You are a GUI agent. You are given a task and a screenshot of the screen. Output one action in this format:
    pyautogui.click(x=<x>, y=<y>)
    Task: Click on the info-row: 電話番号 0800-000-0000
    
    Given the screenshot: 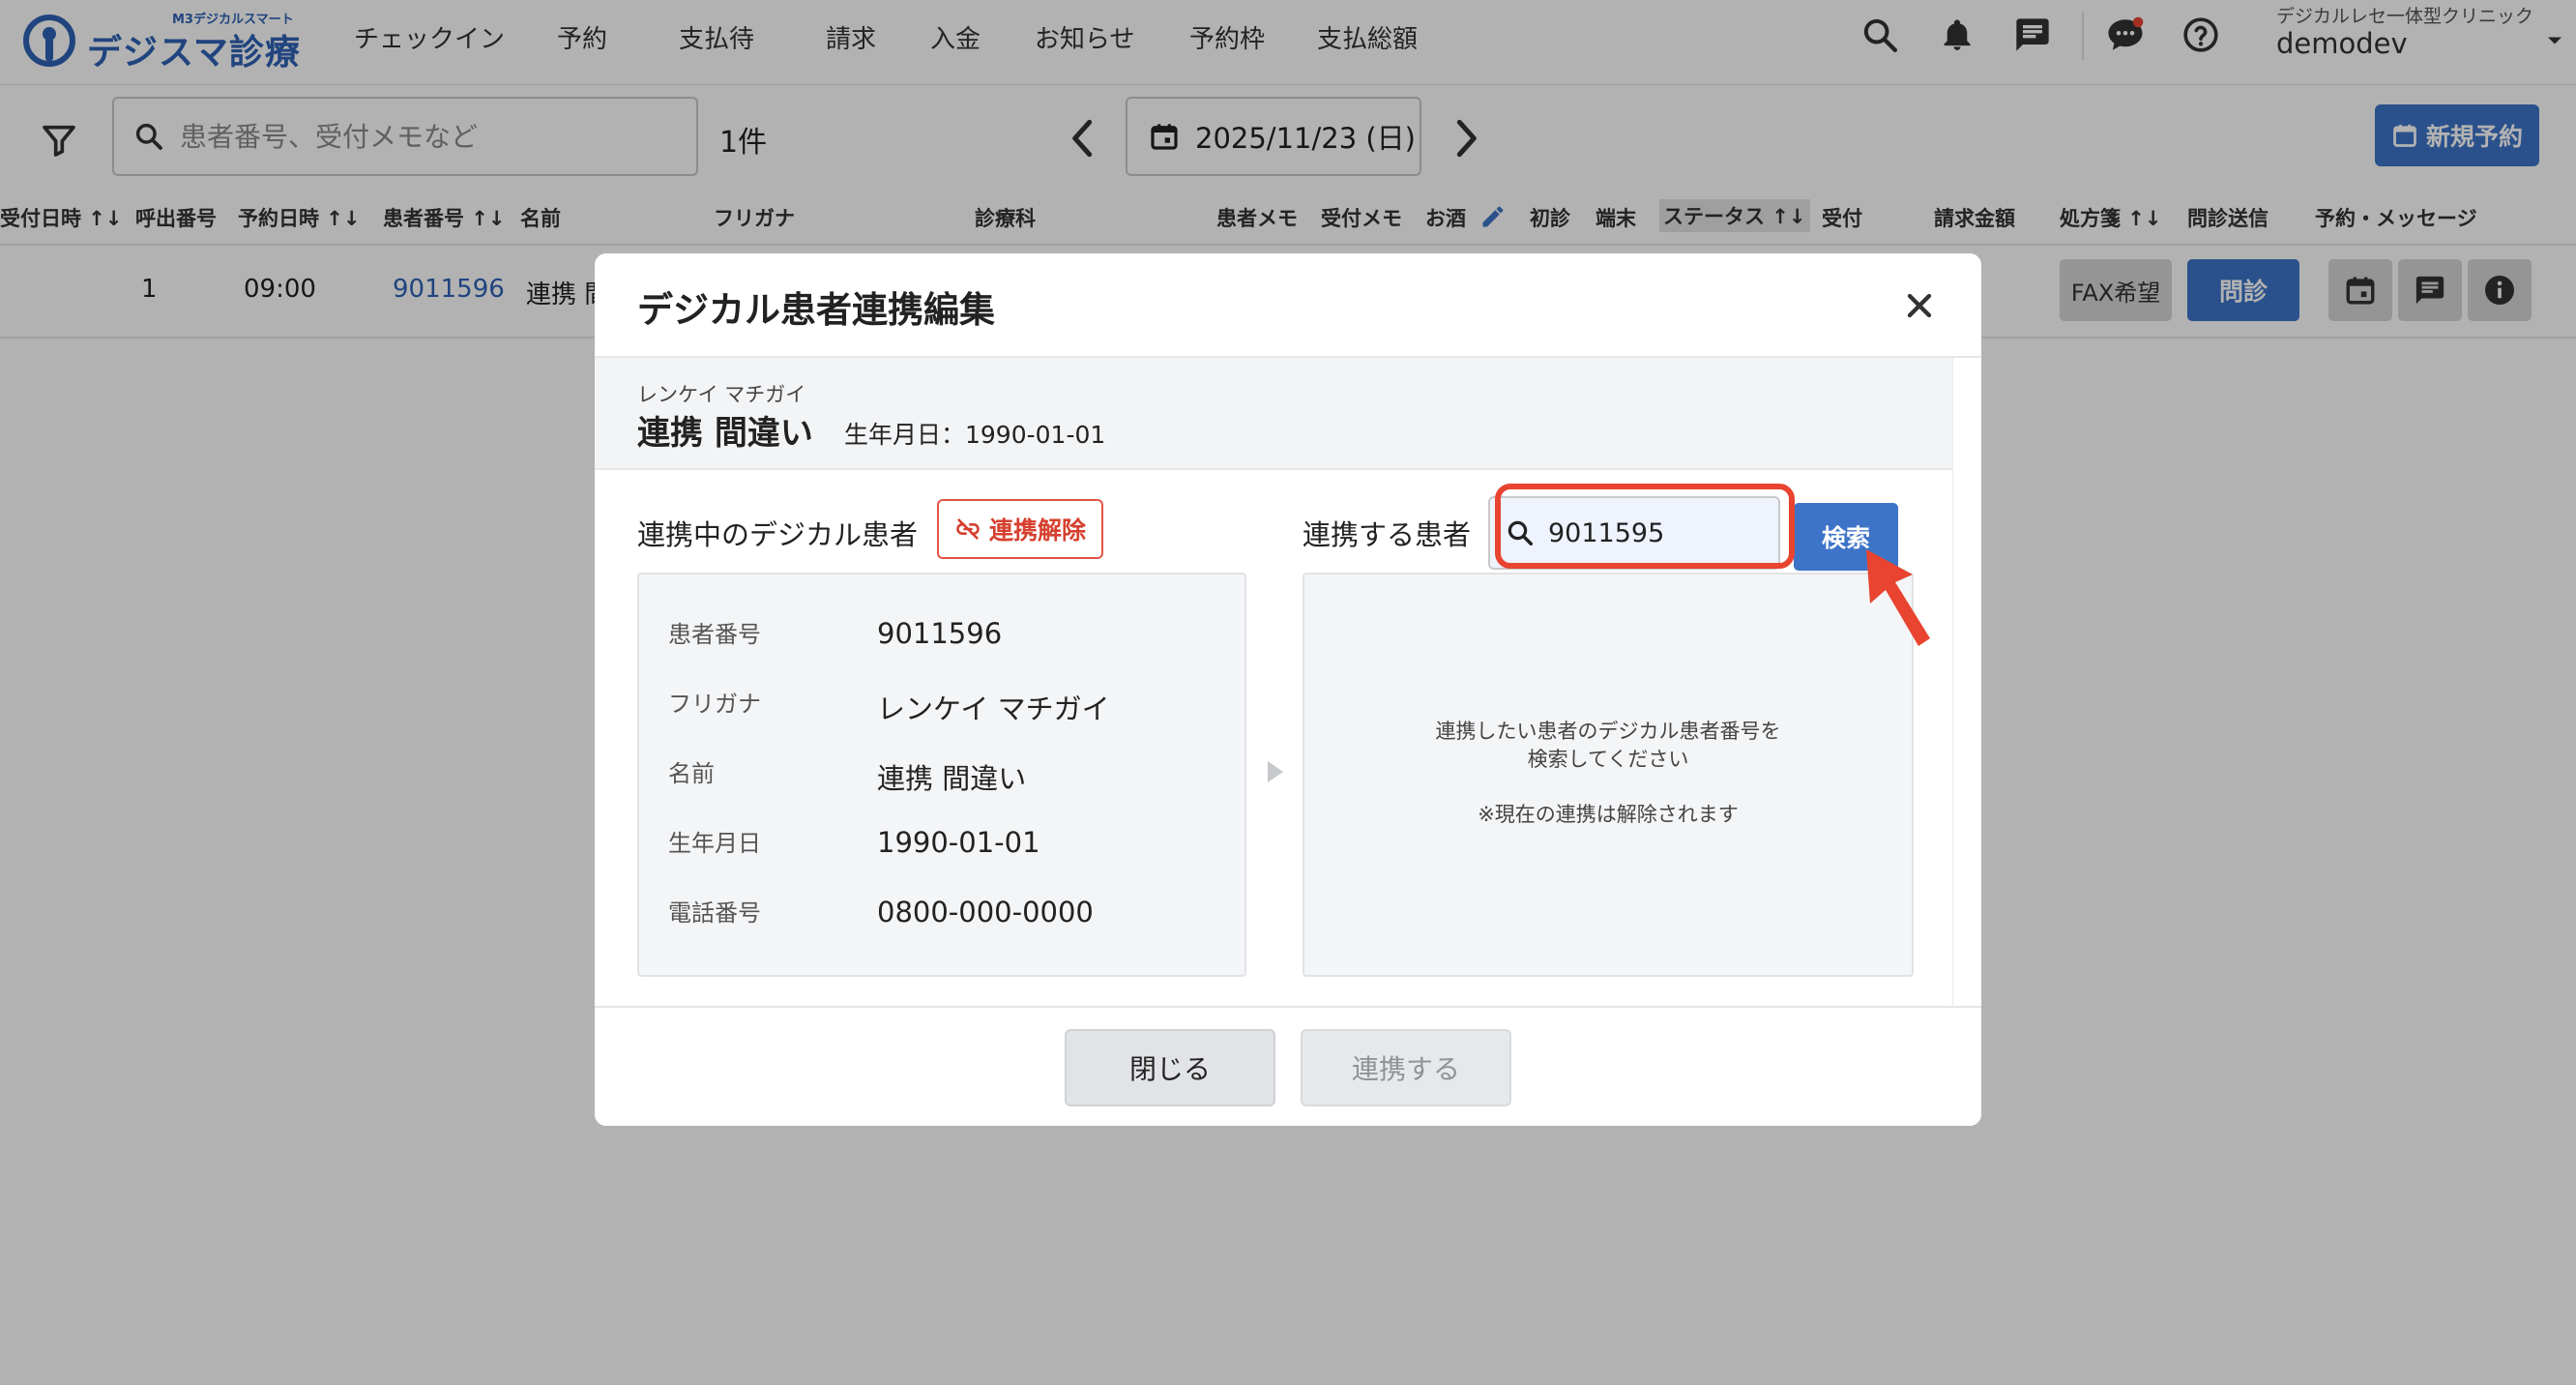 What is the action you would take?
    pyautogui.click(x=939, y=913)
    